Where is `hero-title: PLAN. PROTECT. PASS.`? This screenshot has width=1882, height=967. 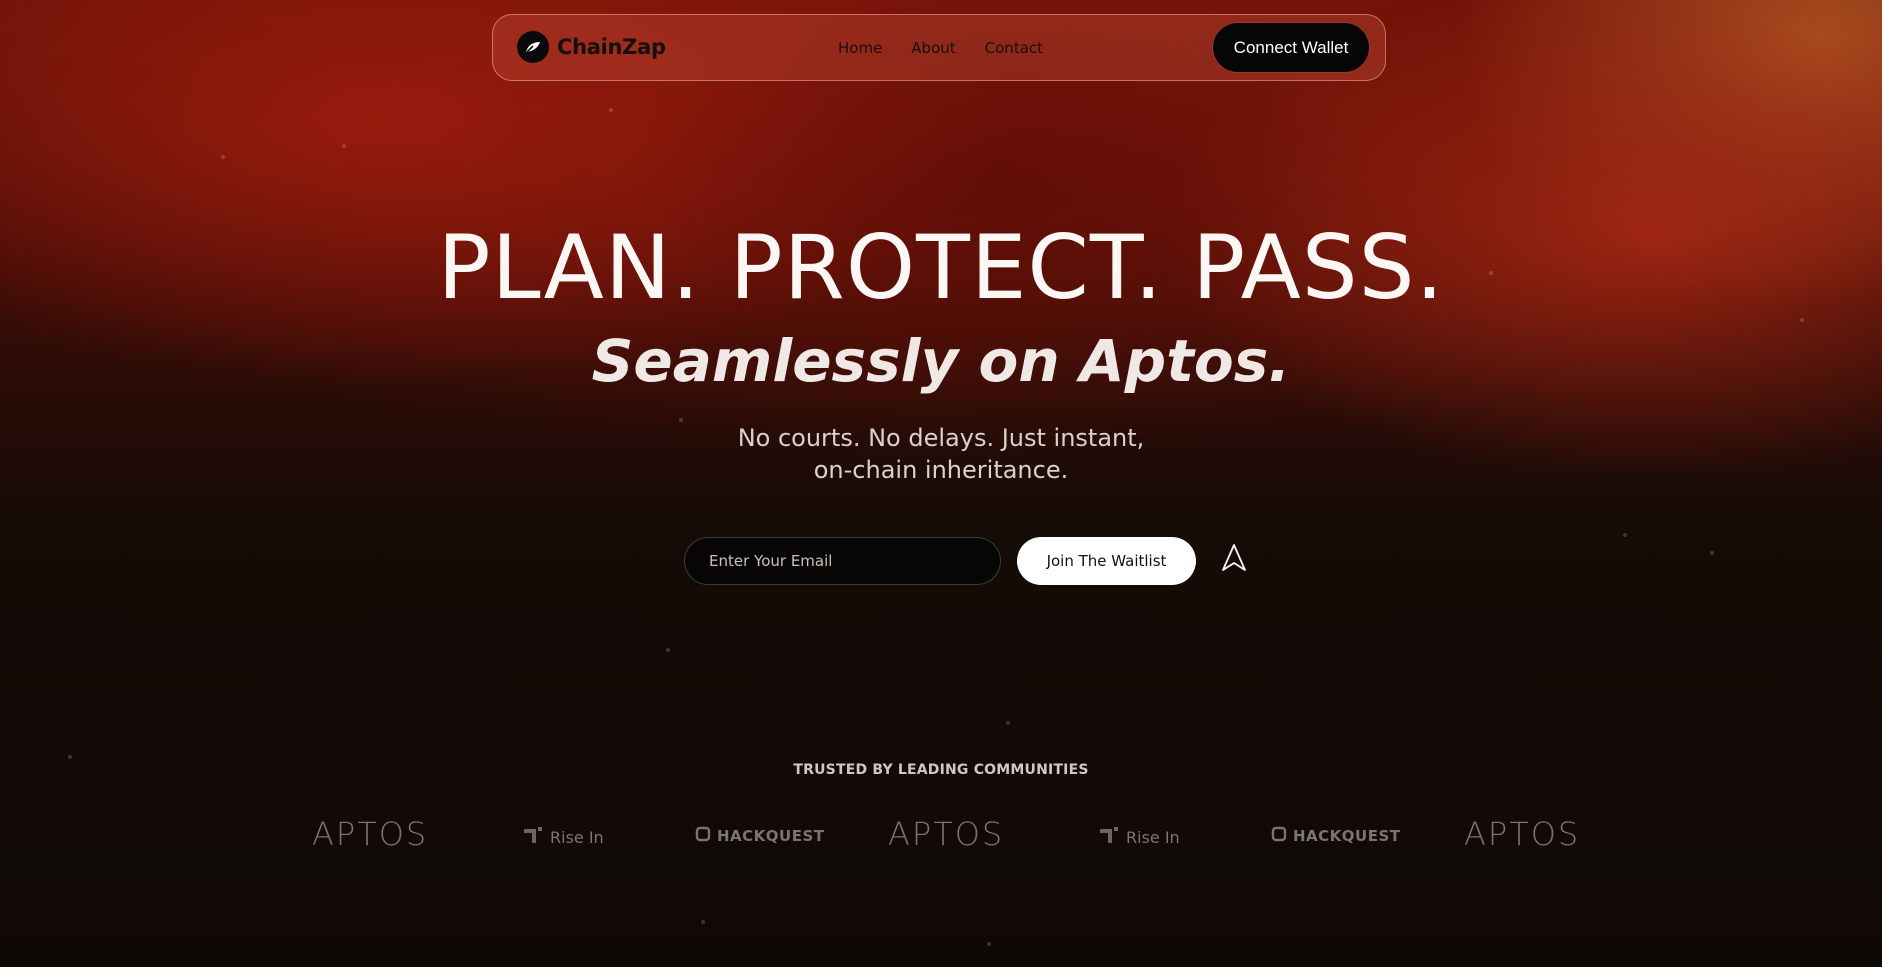
hero-title: PLAN. PROTECT. PASS. is located at coordinates (941, 267).